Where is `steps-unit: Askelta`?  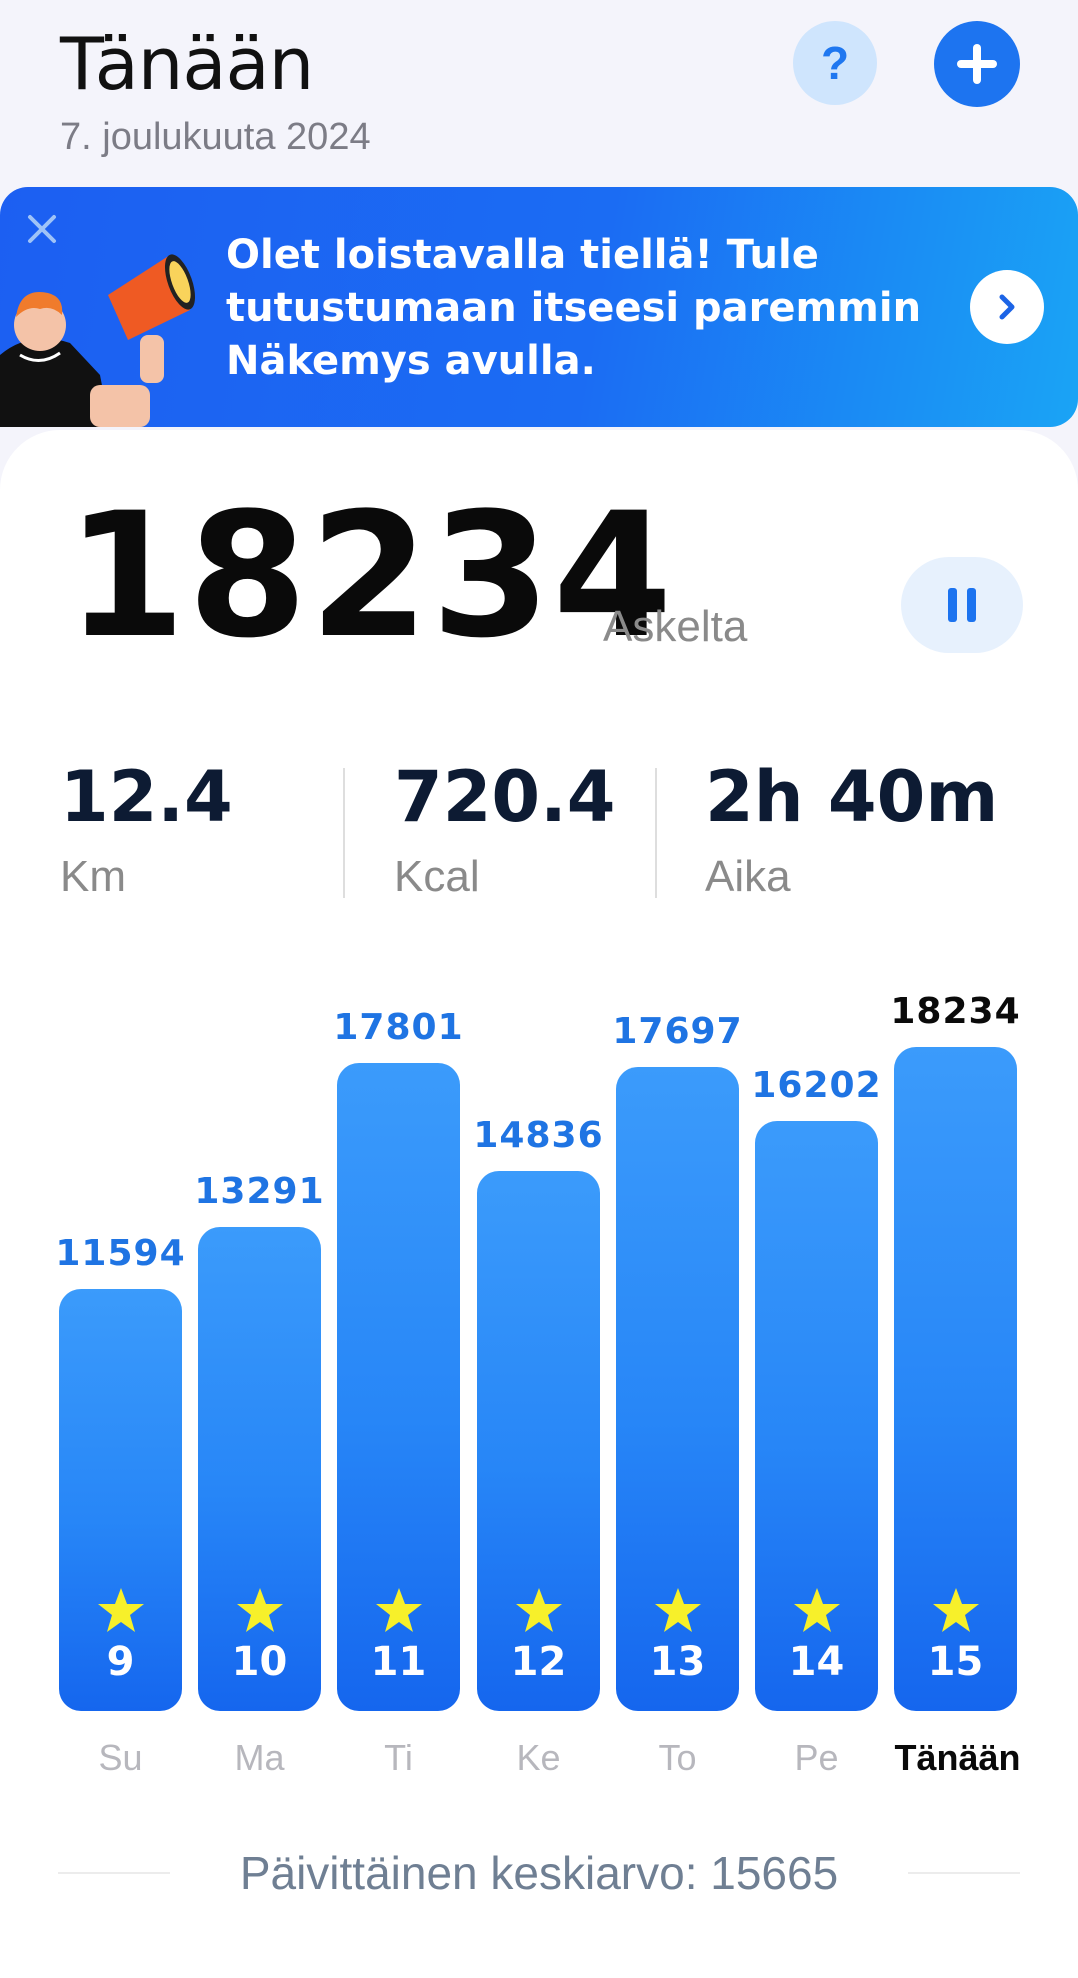
steps-unit: Askelta is located at coordinates (675, 626).